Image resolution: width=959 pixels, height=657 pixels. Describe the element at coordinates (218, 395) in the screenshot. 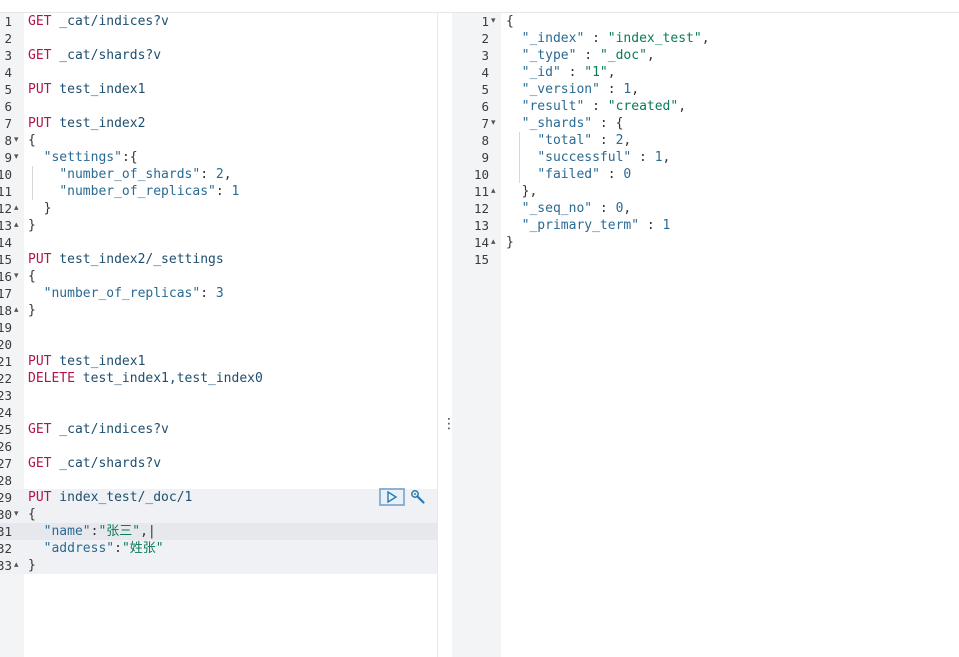

I see `request-line: 23` at that location.